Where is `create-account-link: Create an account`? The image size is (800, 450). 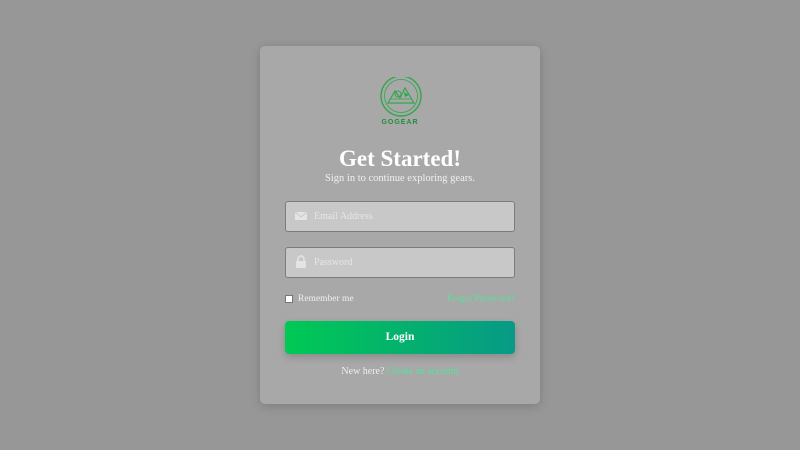 create-account-link: Create an account is located at coordinates (423, 371).